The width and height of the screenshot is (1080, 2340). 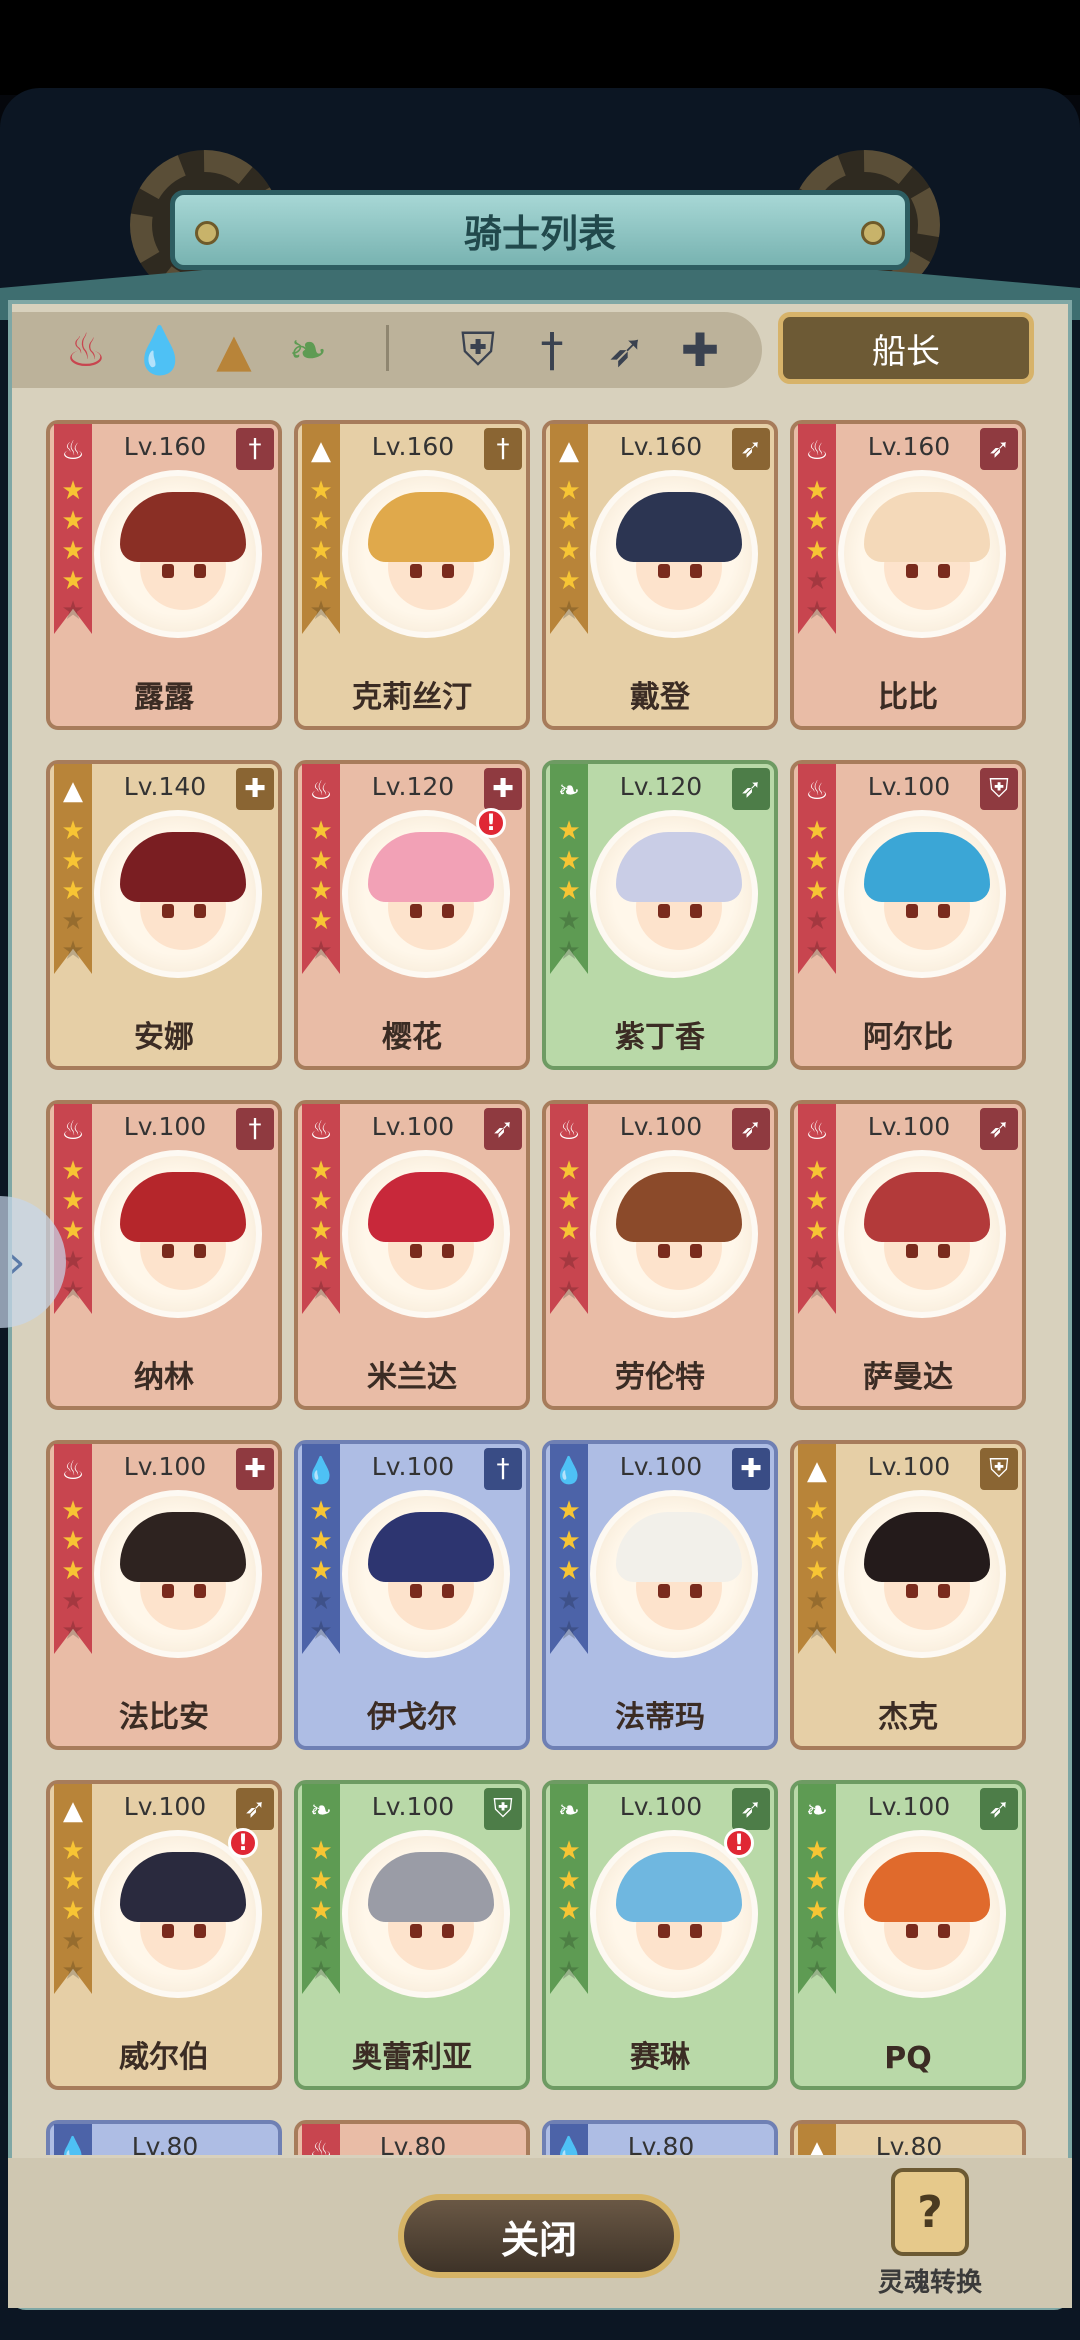 I want to click on knight-card: ♨ ★ ★ ★ ★ ★ Lv.160 † 露露, so click(x=164, y=575).